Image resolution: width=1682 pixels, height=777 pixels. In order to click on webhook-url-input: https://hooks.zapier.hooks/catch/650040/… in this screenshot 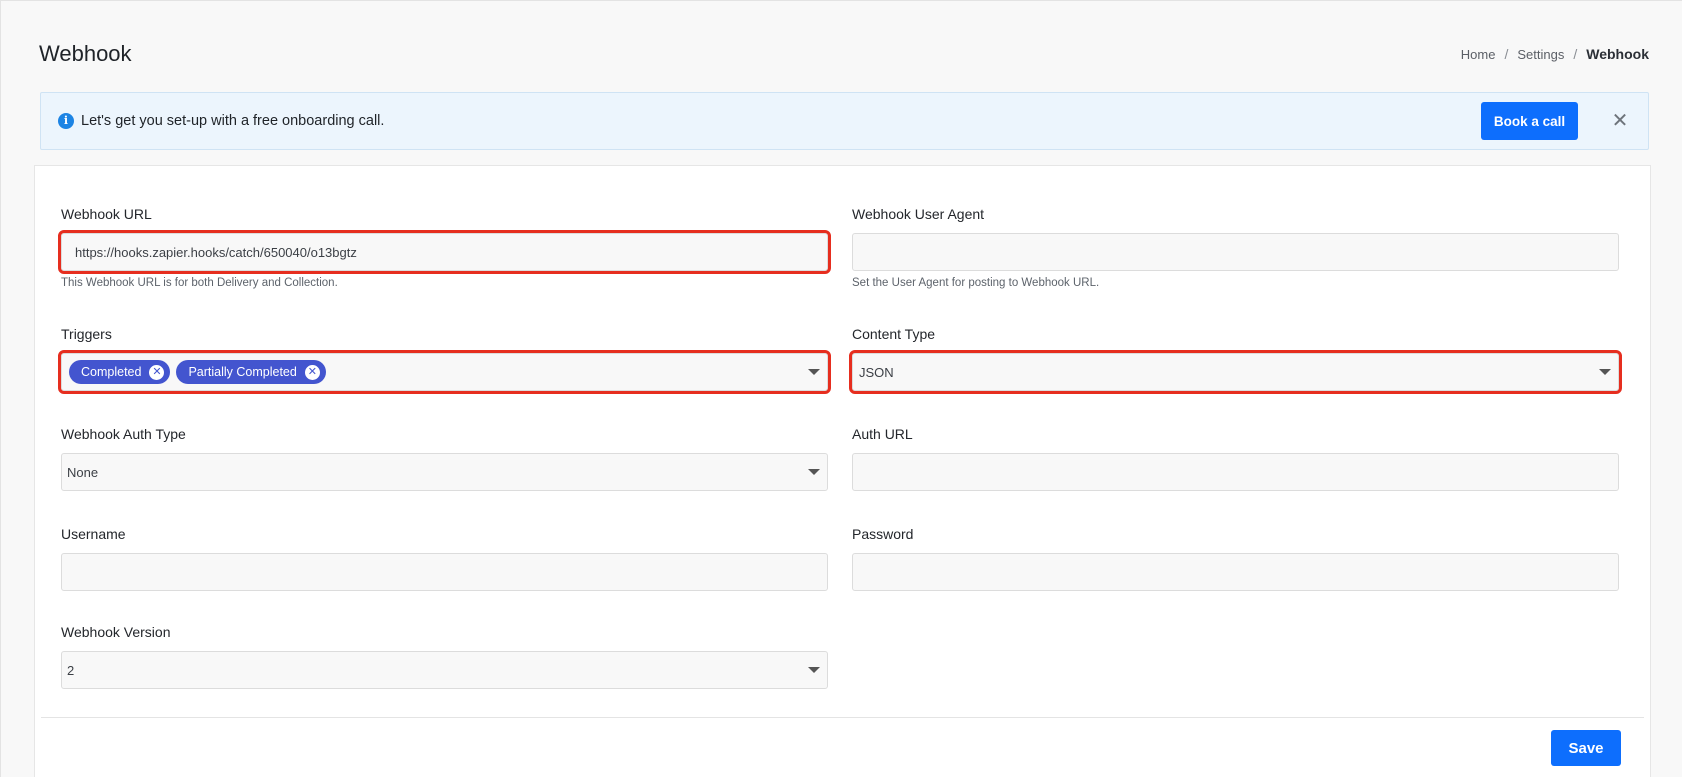, I will do `click(444, 252)`.